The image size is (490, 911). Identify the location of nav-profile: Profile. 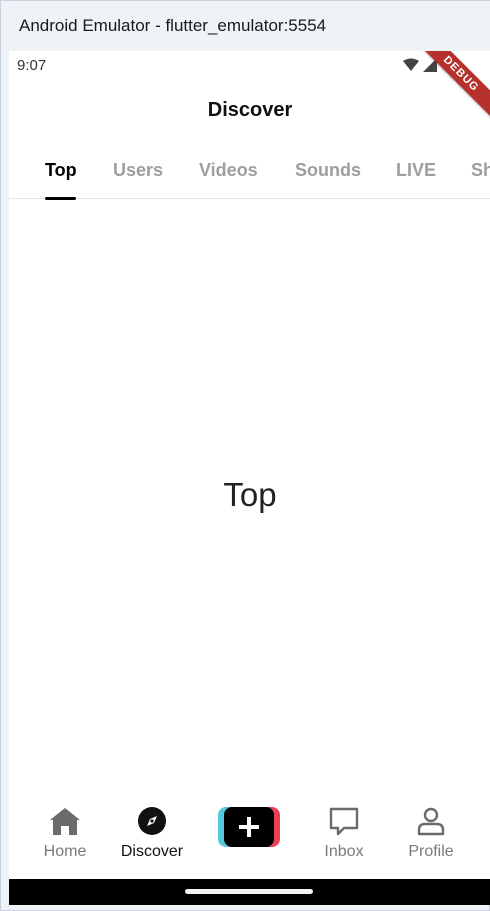
(431, 832).